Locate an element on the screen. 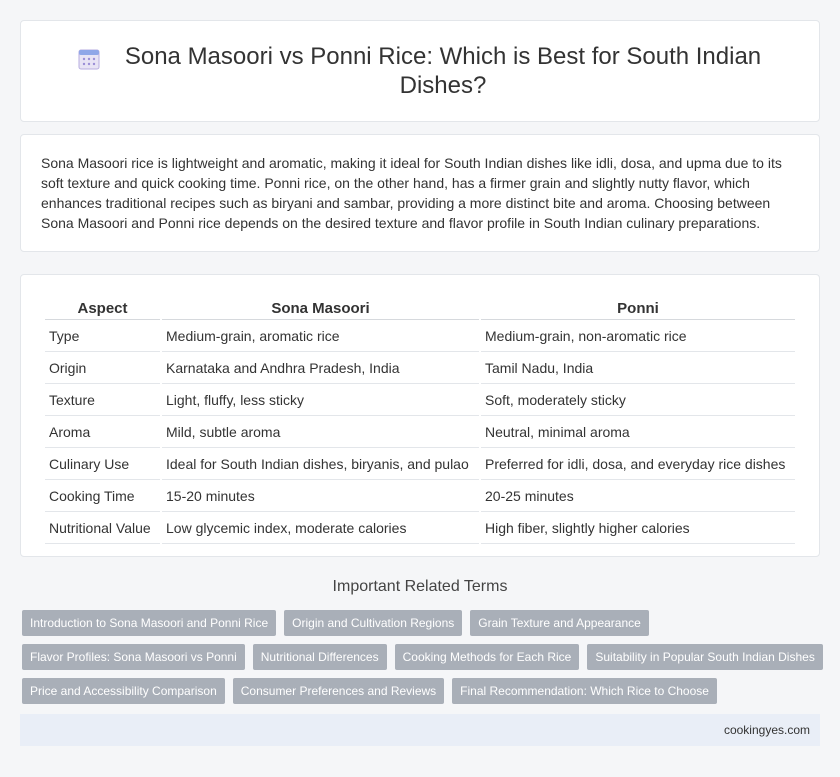  related-term-tag: Consumer Preferences and Reviews is located at coordinates (338, 691).